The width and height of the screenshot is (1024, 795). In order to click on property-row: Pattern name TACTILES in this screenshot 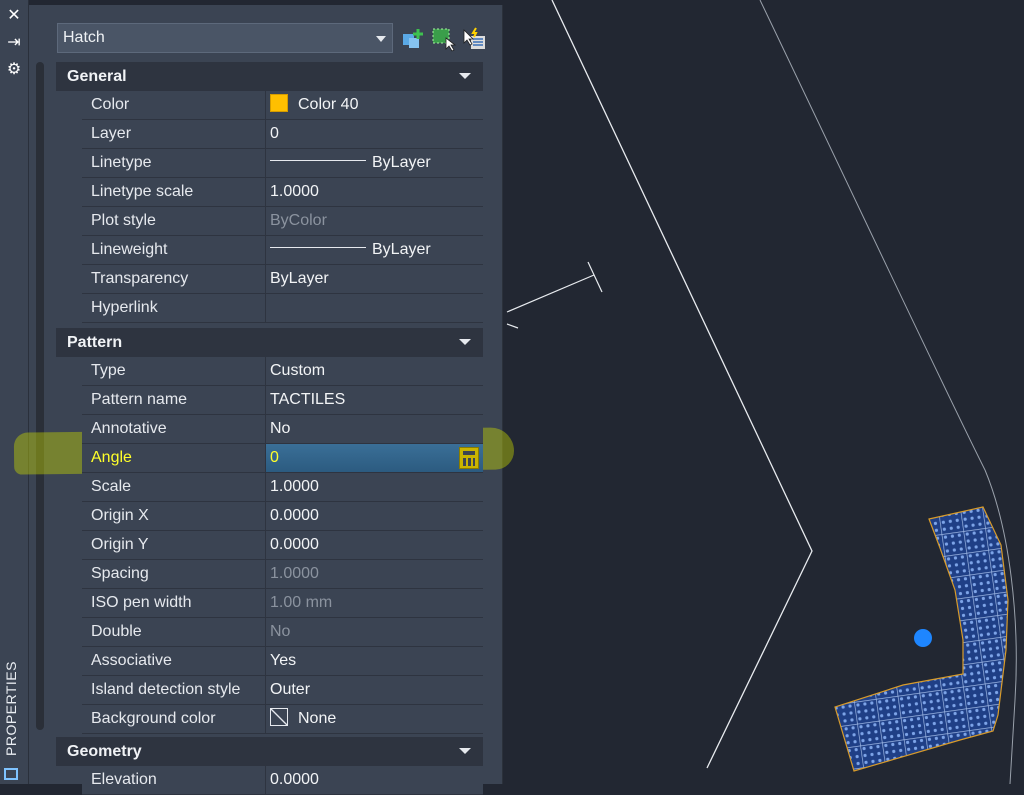, I will do `click(282, 400)`.